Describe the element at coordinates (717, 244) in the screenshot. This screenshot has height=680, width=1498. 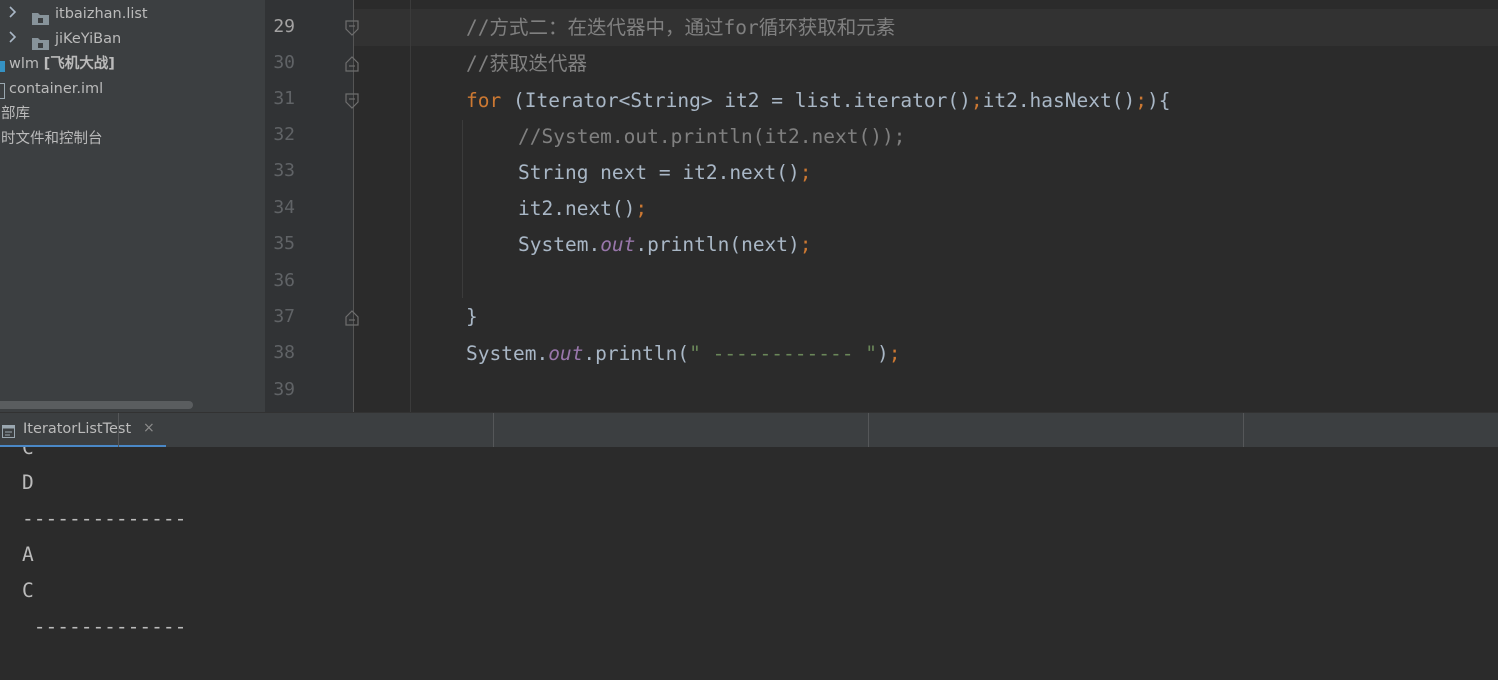
I see `code-token: .println(next)` at that location.